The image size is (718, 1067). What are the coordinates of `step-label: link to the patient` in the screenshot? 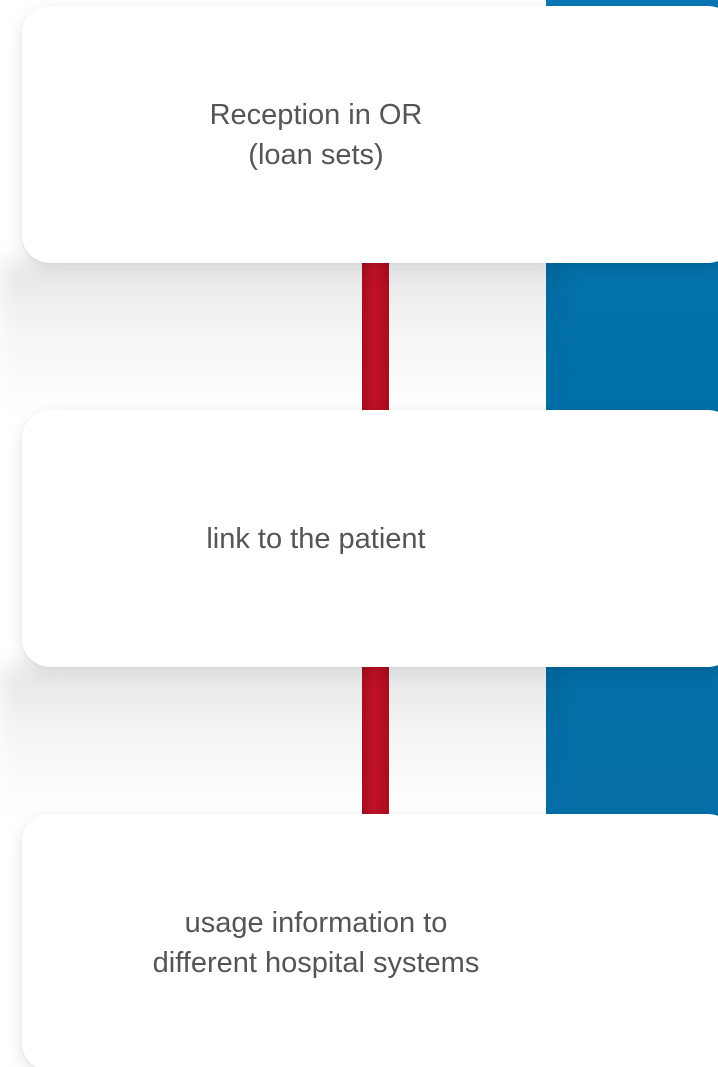 It's located at (316, 538).